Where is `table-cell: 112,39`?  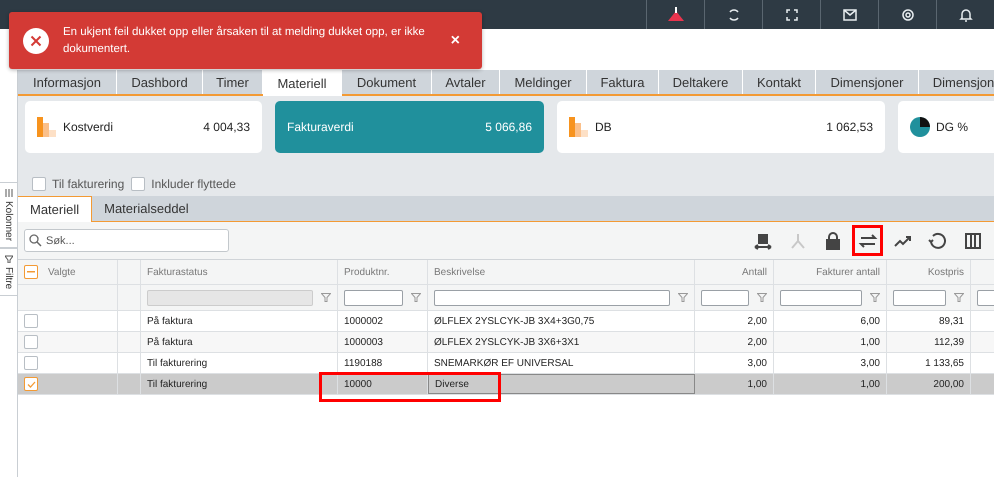
table-cell: 112,39 is located at coordinates (949, 342).